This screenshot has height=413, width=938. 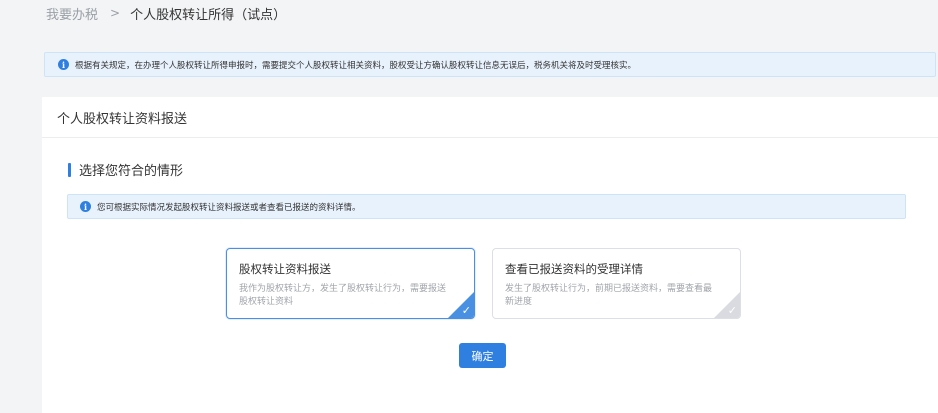 I want to click on inner-notice-text: 您可根据实际情况发起股权转让资料报送或者查看已报送的资料详情。, so click(x=229, y=207).